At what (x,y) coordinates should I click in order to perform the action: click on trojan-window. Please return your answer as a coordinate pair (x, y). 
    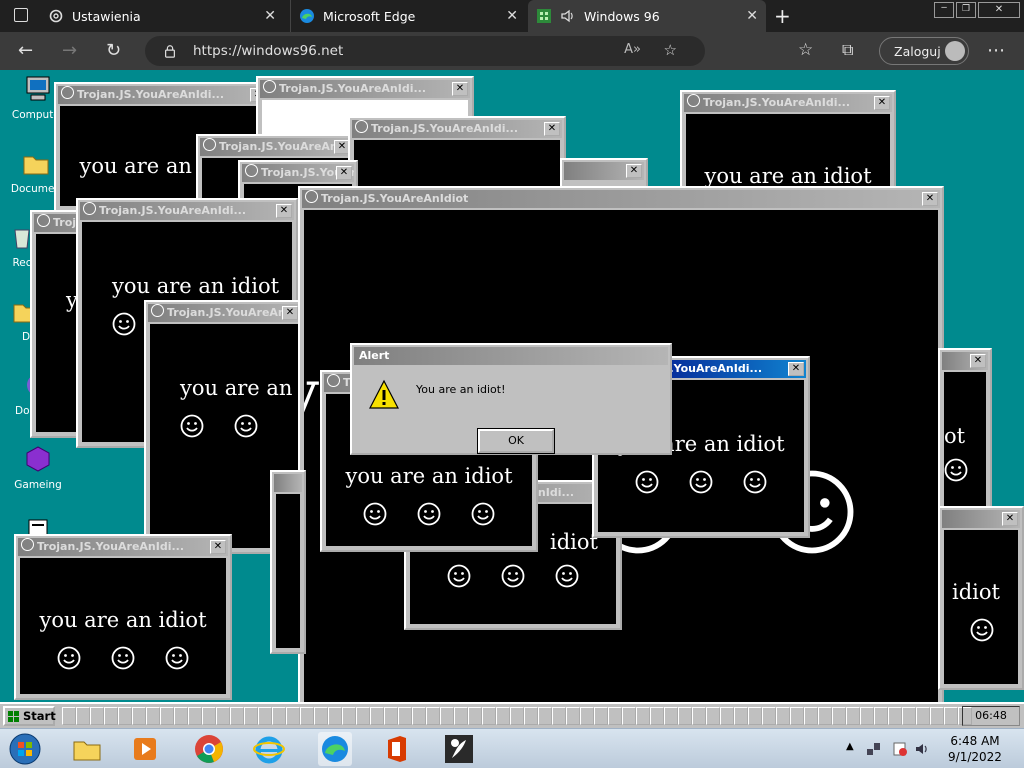
    Looking at the image, I should click on (288, 562).